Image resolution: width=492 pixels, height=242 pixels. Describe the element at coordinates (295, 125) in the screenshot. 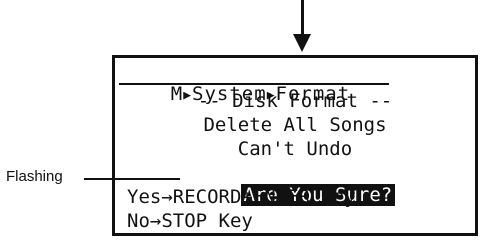

I see `warning-text: Delete All Songs` at that location.